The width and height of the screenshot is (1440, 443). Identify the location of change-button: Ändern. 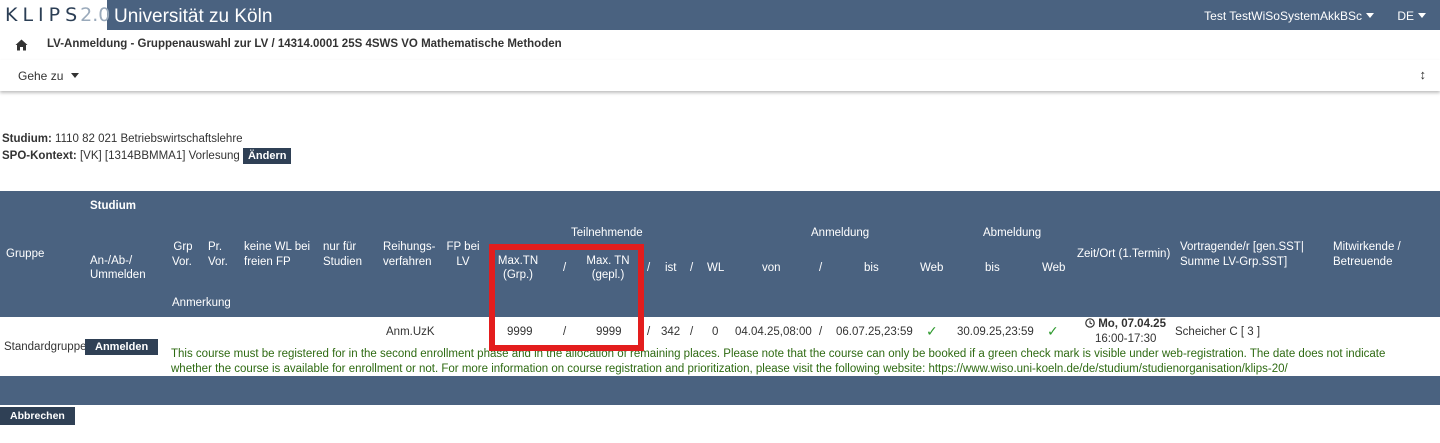
(267, 156).